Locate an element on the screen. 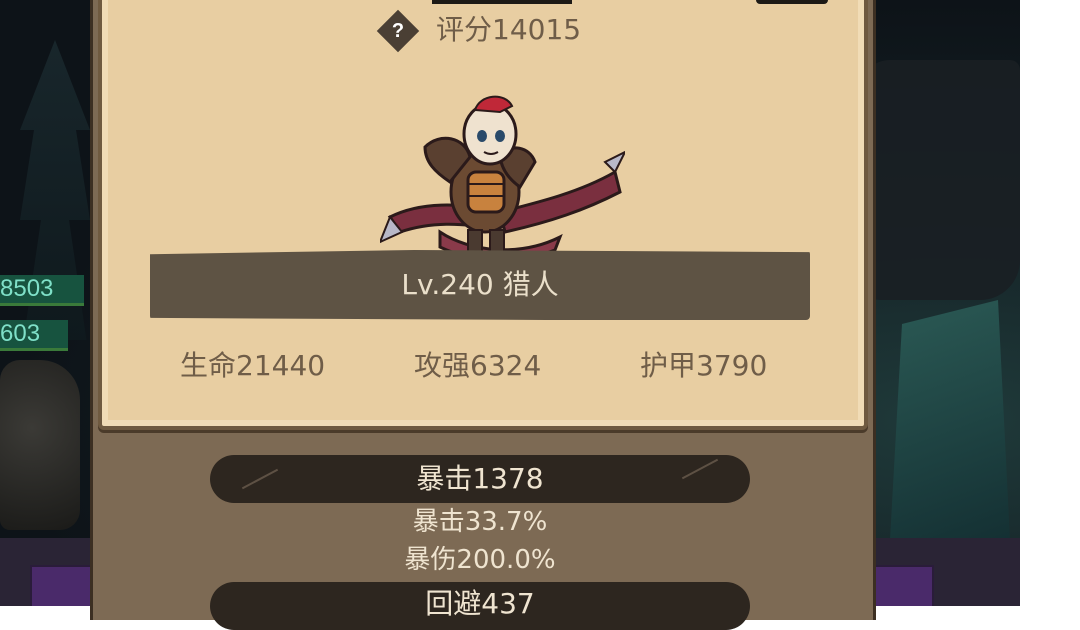 The image size is (1080, 630). hero-portrait is located at coordinates (502, 178).